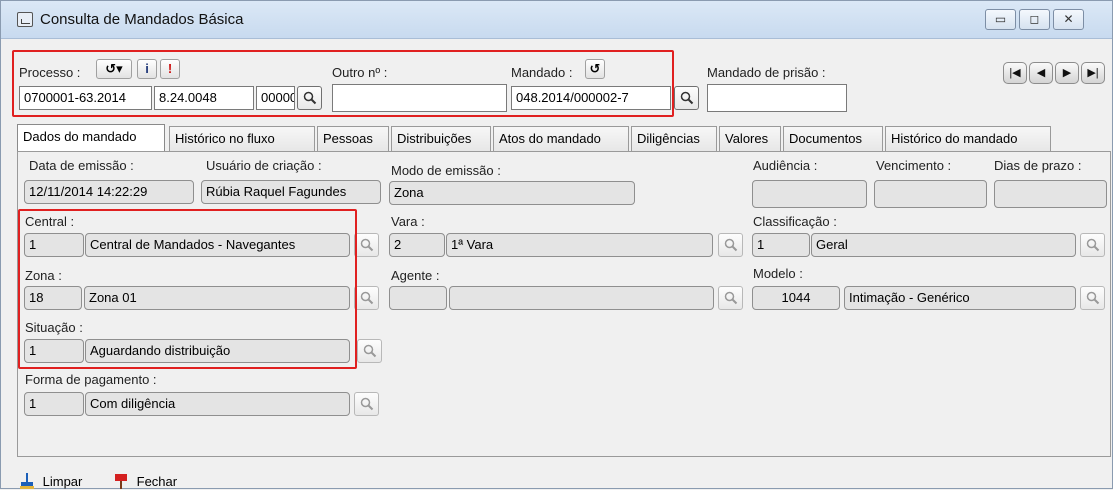  Describe the element at coordinates (930, 194) in the screenshot. I see `vencimento-field` at that location.